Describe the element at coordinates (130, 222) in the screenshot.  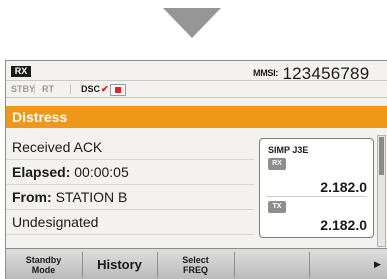
I see `designation-line: Undesignated` at that location.